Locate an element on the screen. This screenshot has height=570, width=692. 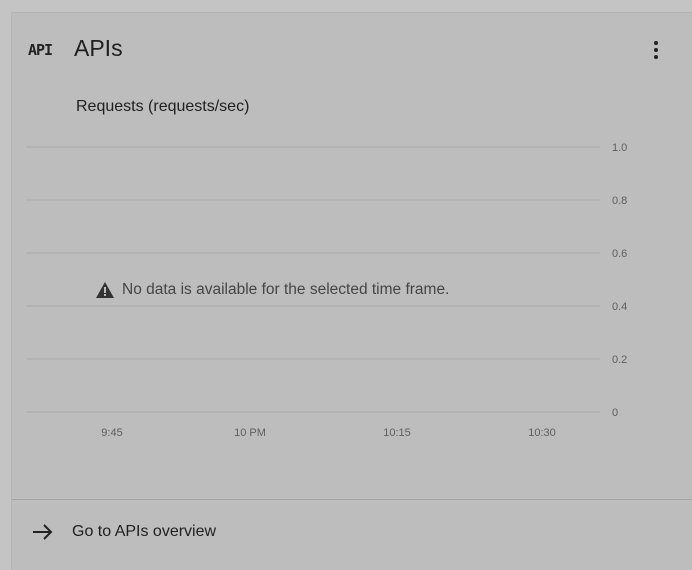
y-tick-label: 0.4 is located at coordinates (619, 307).